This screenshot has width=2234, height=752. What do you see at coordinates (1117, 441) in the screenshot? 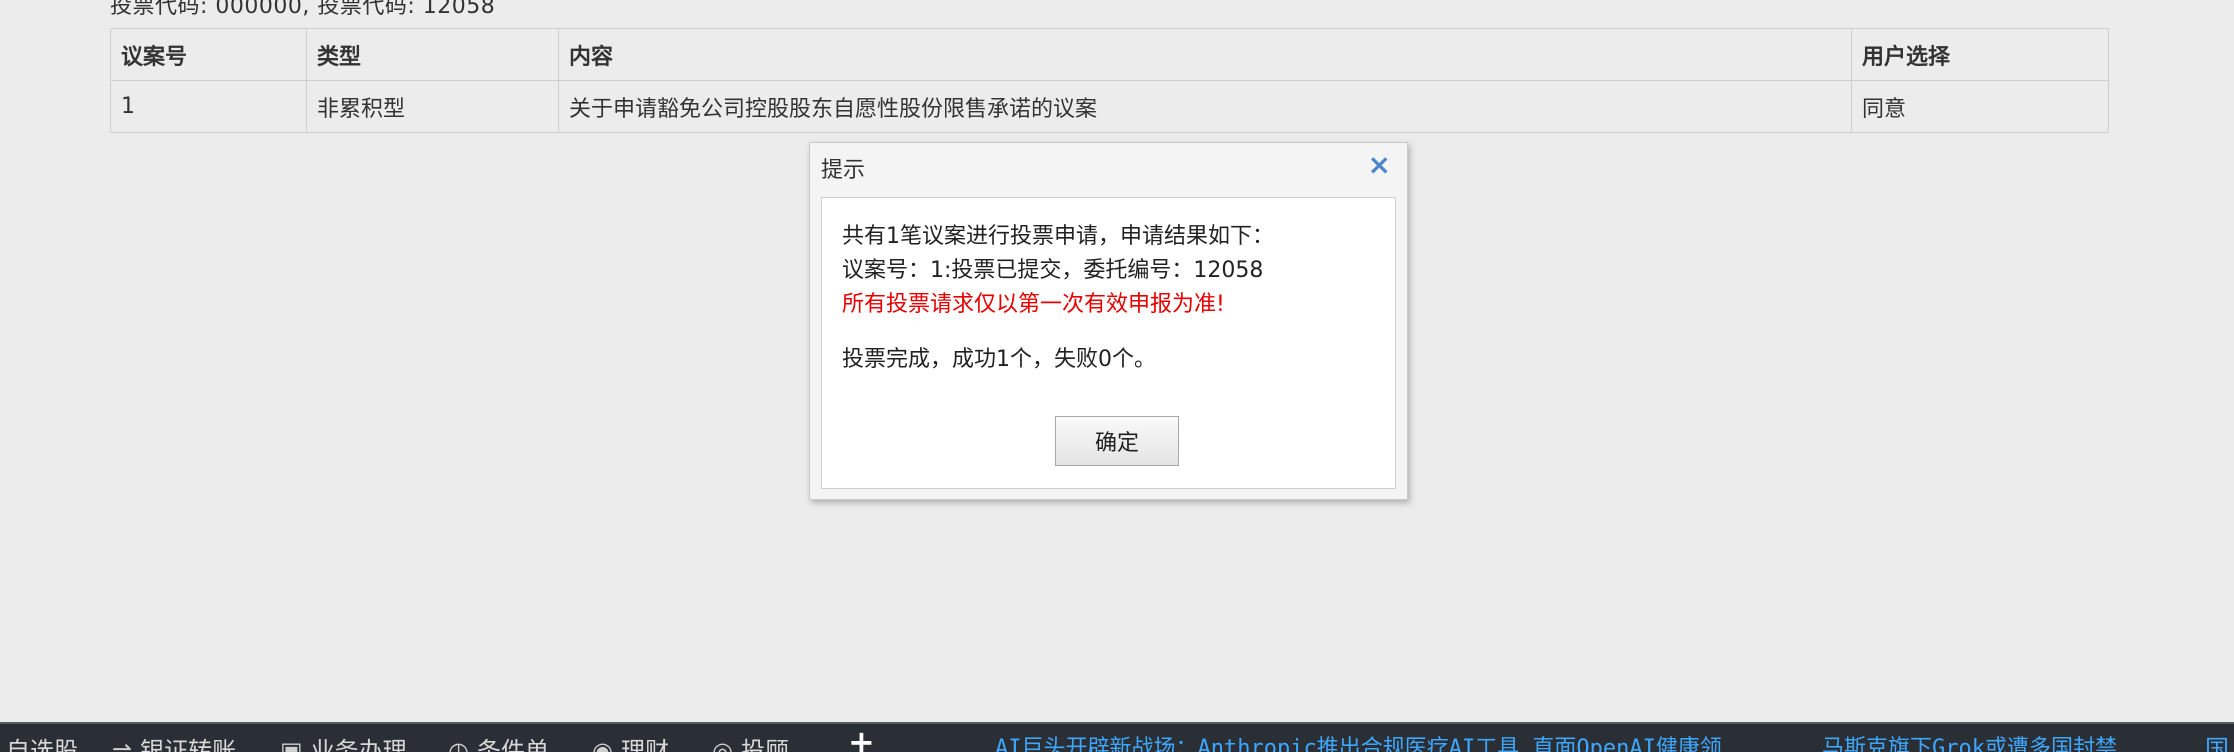
I see `ok-button: 确定` at bounding box center [1117, 441].